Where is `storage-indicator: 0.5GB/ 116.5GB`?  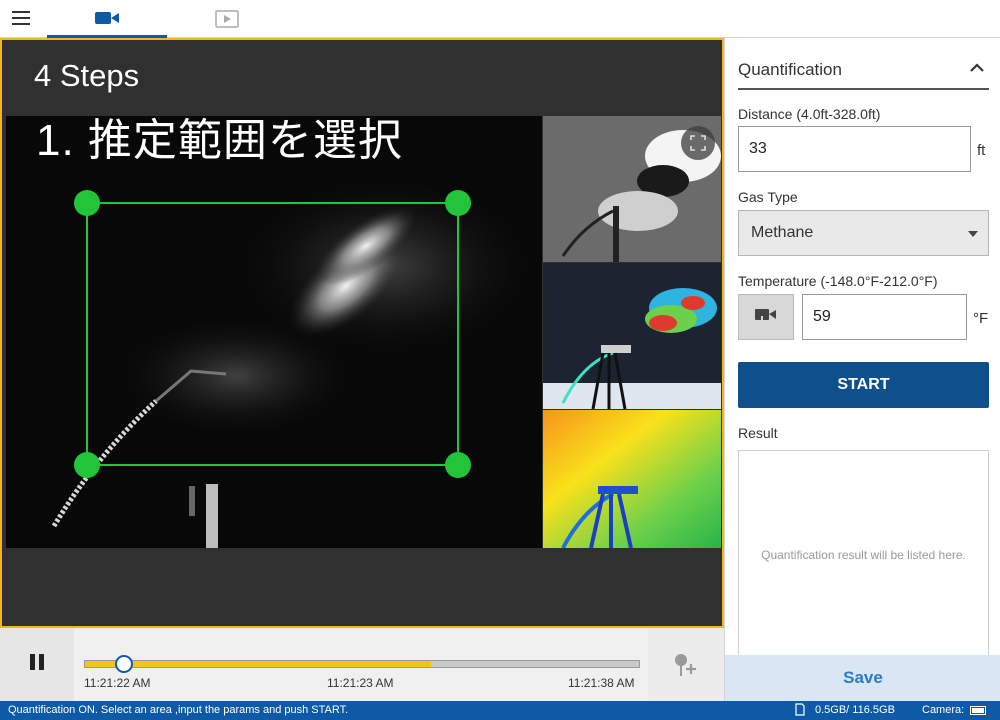
storage-indicator: 0.5GB/ 116.5GB is located at coordinates (845, 709).